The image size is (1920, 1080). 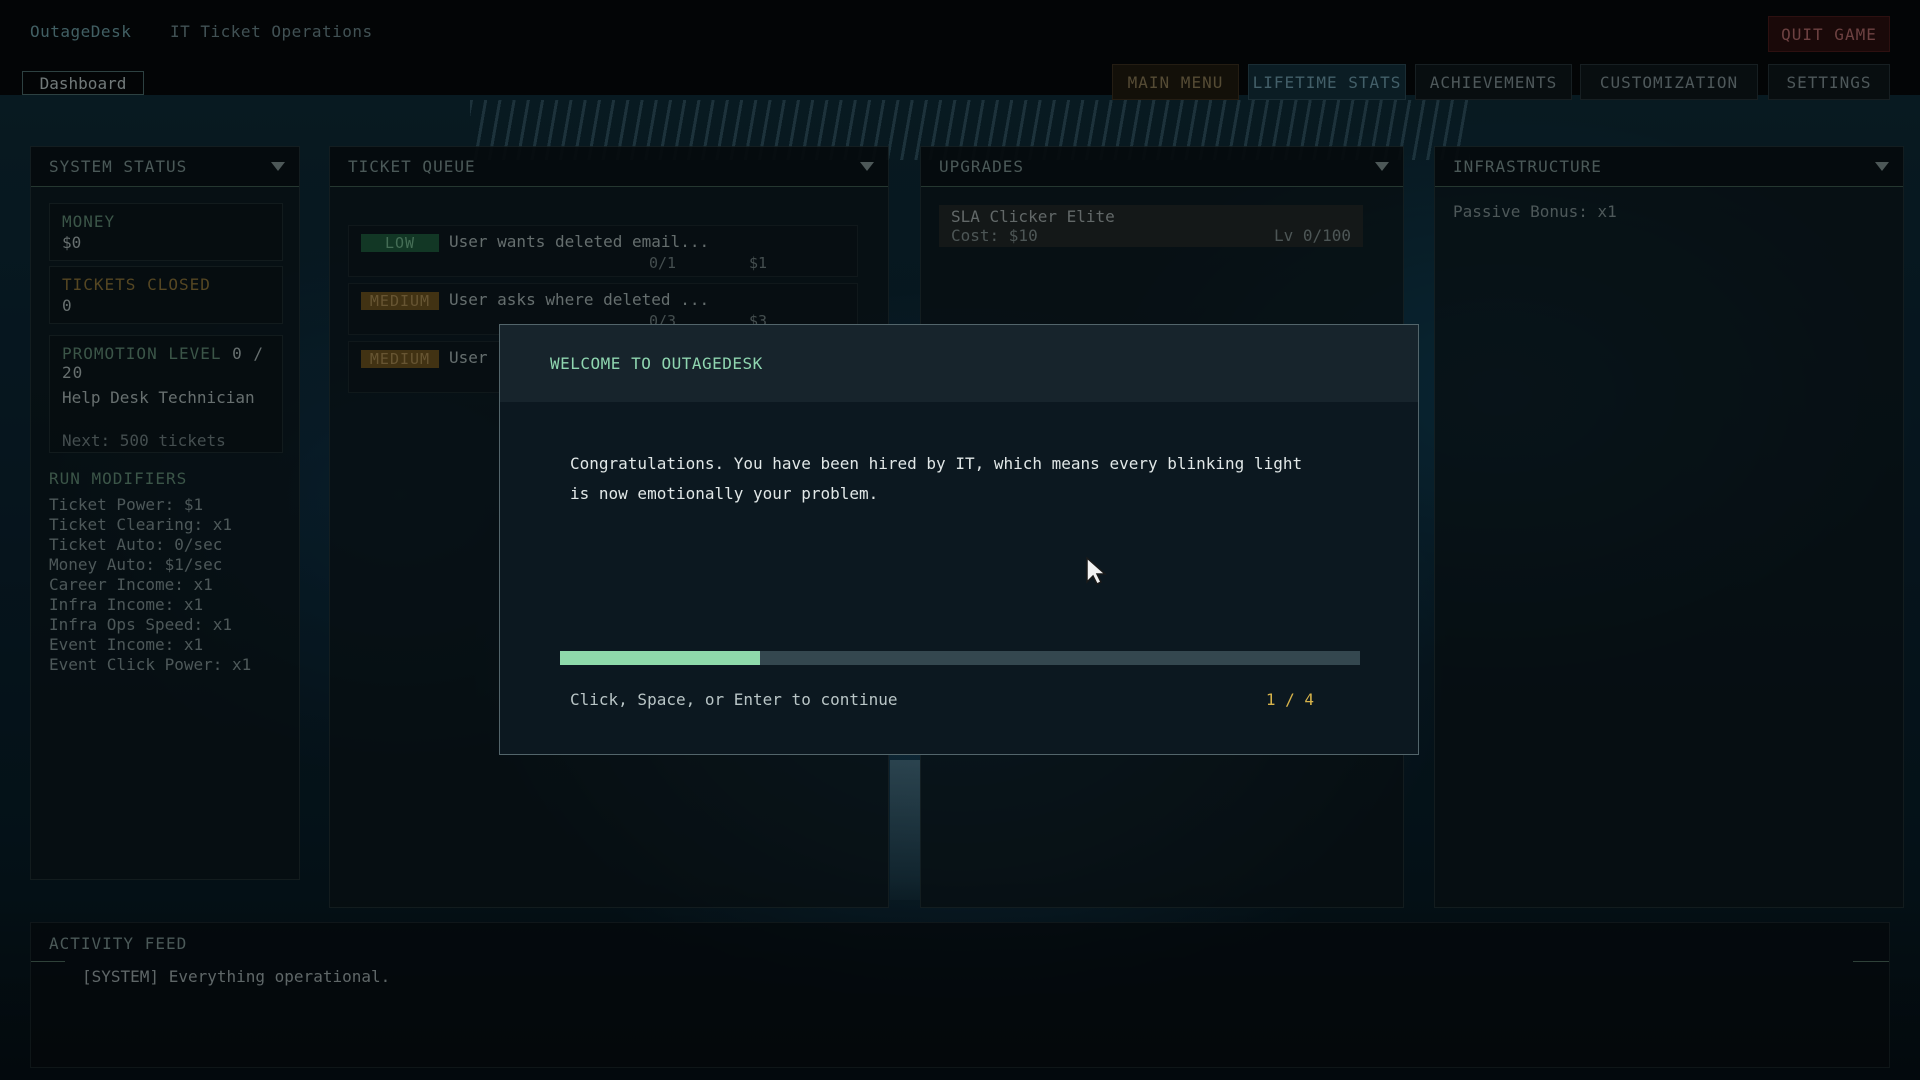 I want to click on dialog-title: WELCOME TO OUTAGEDESK, so click(x=656, y=363).